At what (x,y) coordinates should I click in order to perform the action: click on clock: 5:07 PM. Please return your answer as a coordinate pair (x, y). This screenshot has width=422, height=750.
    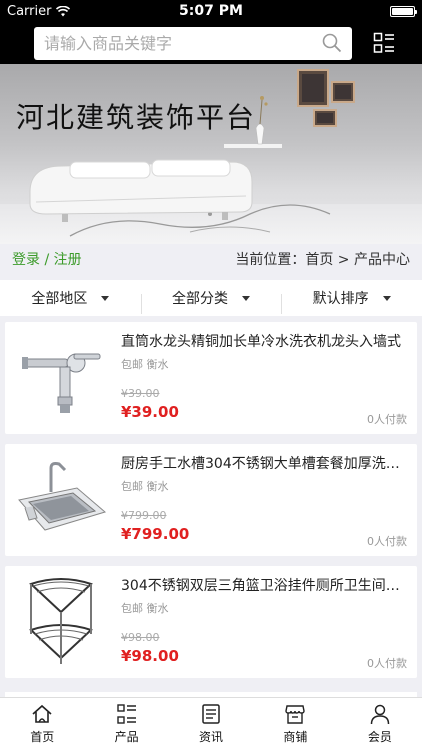
    Looking at the image, I should click on (211, 11).